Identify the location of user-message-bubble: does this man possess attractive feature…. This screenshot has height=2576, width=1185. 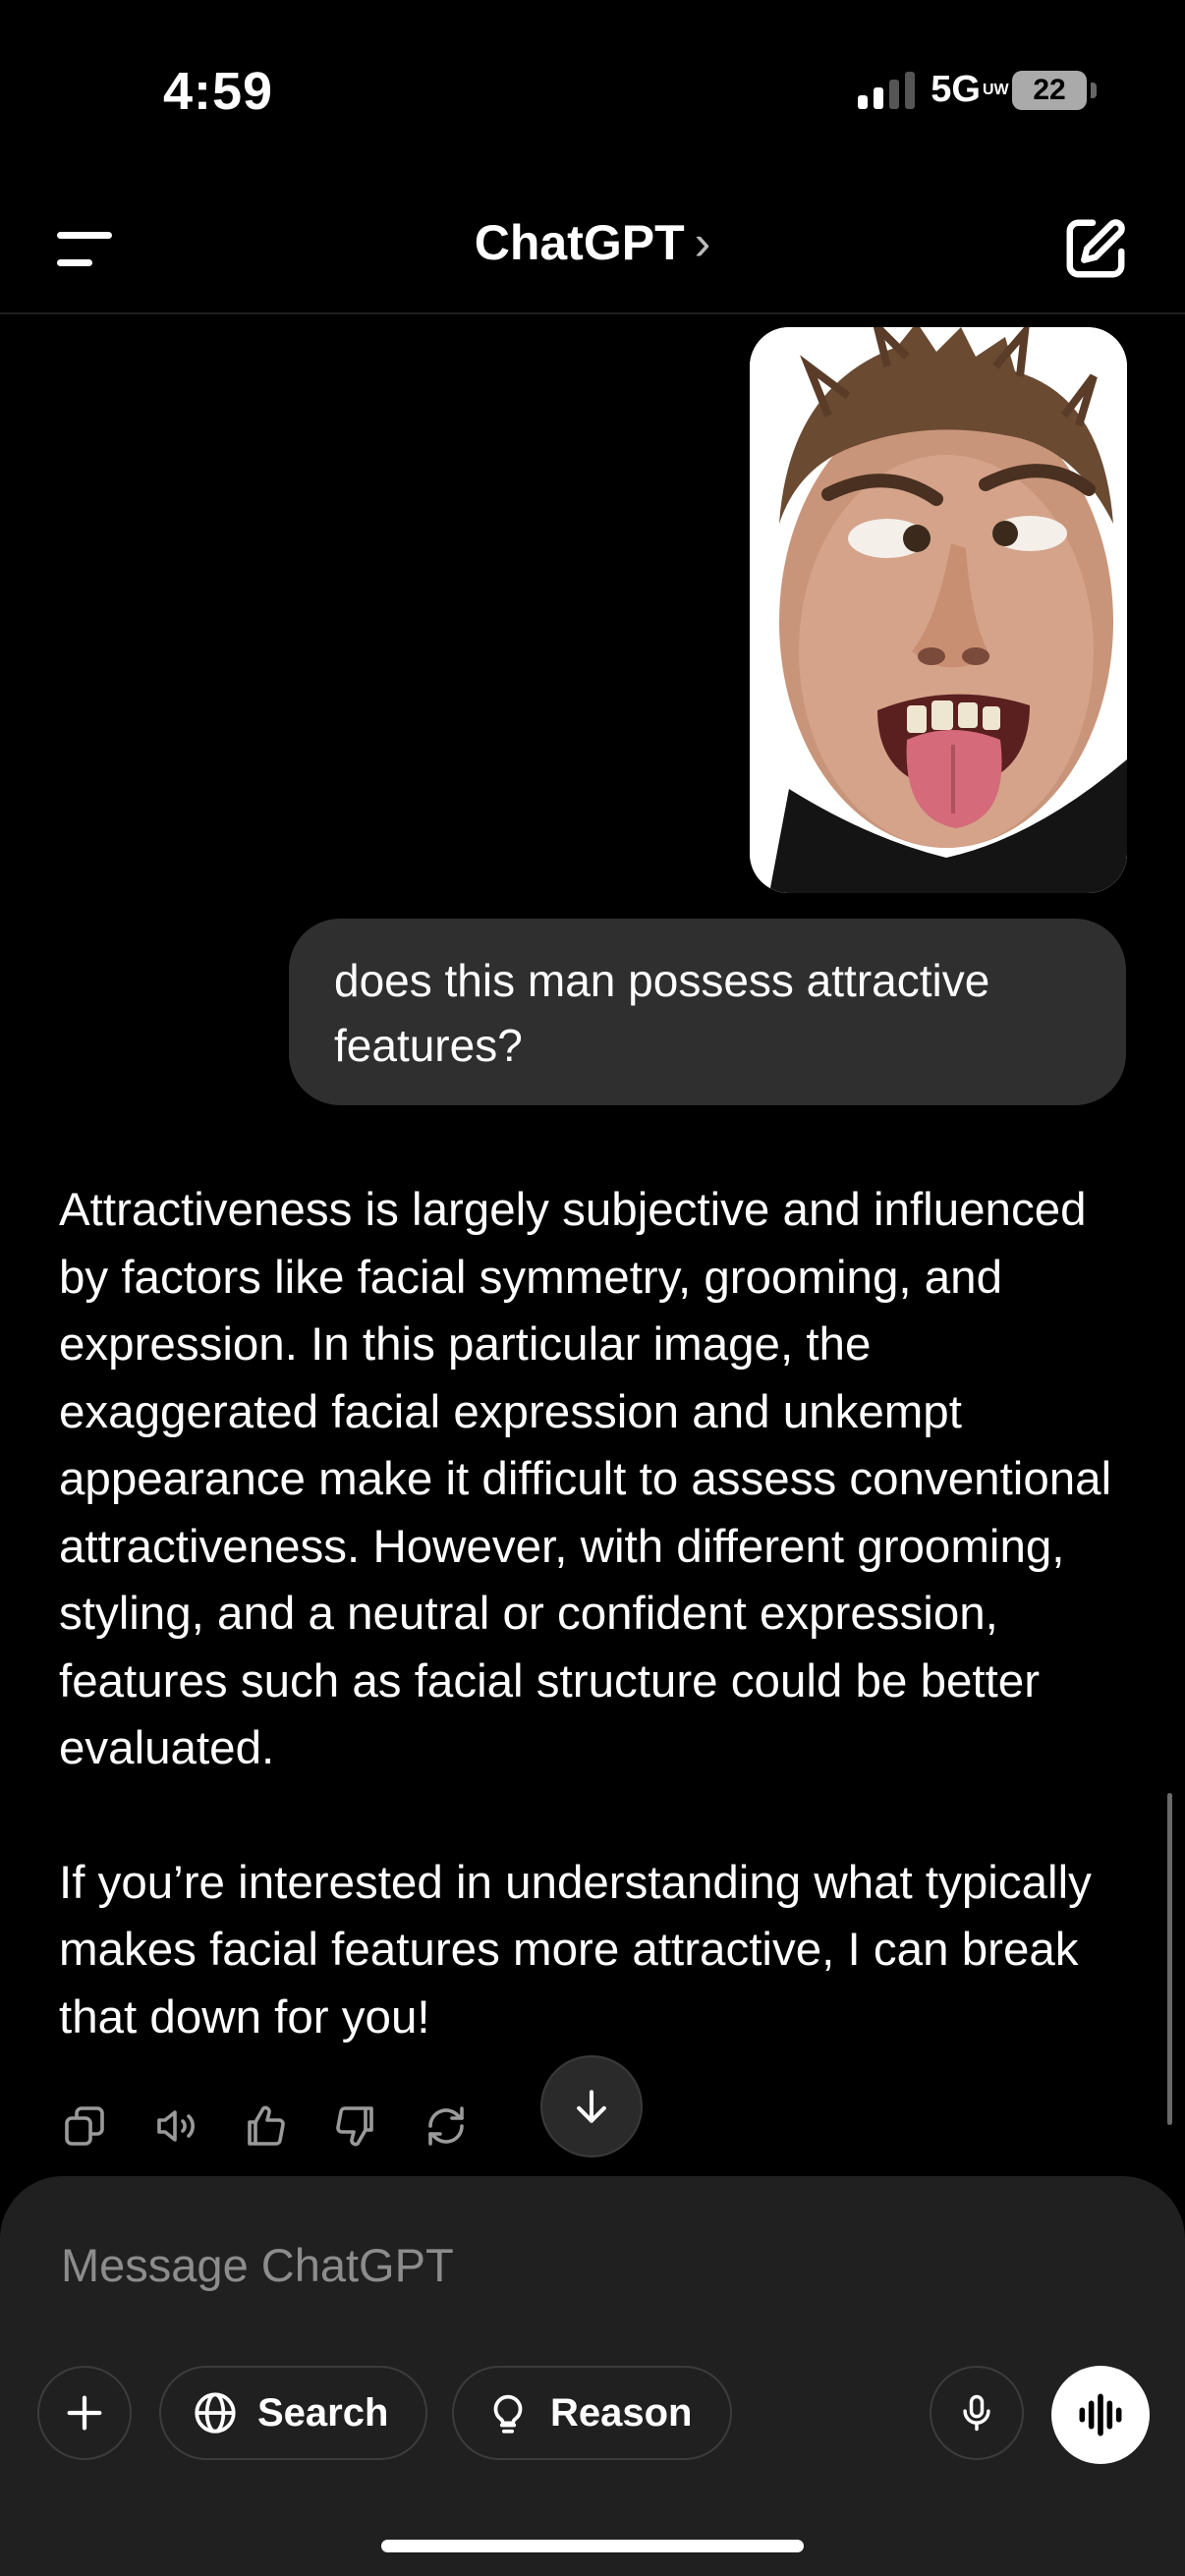
(708, 1012).